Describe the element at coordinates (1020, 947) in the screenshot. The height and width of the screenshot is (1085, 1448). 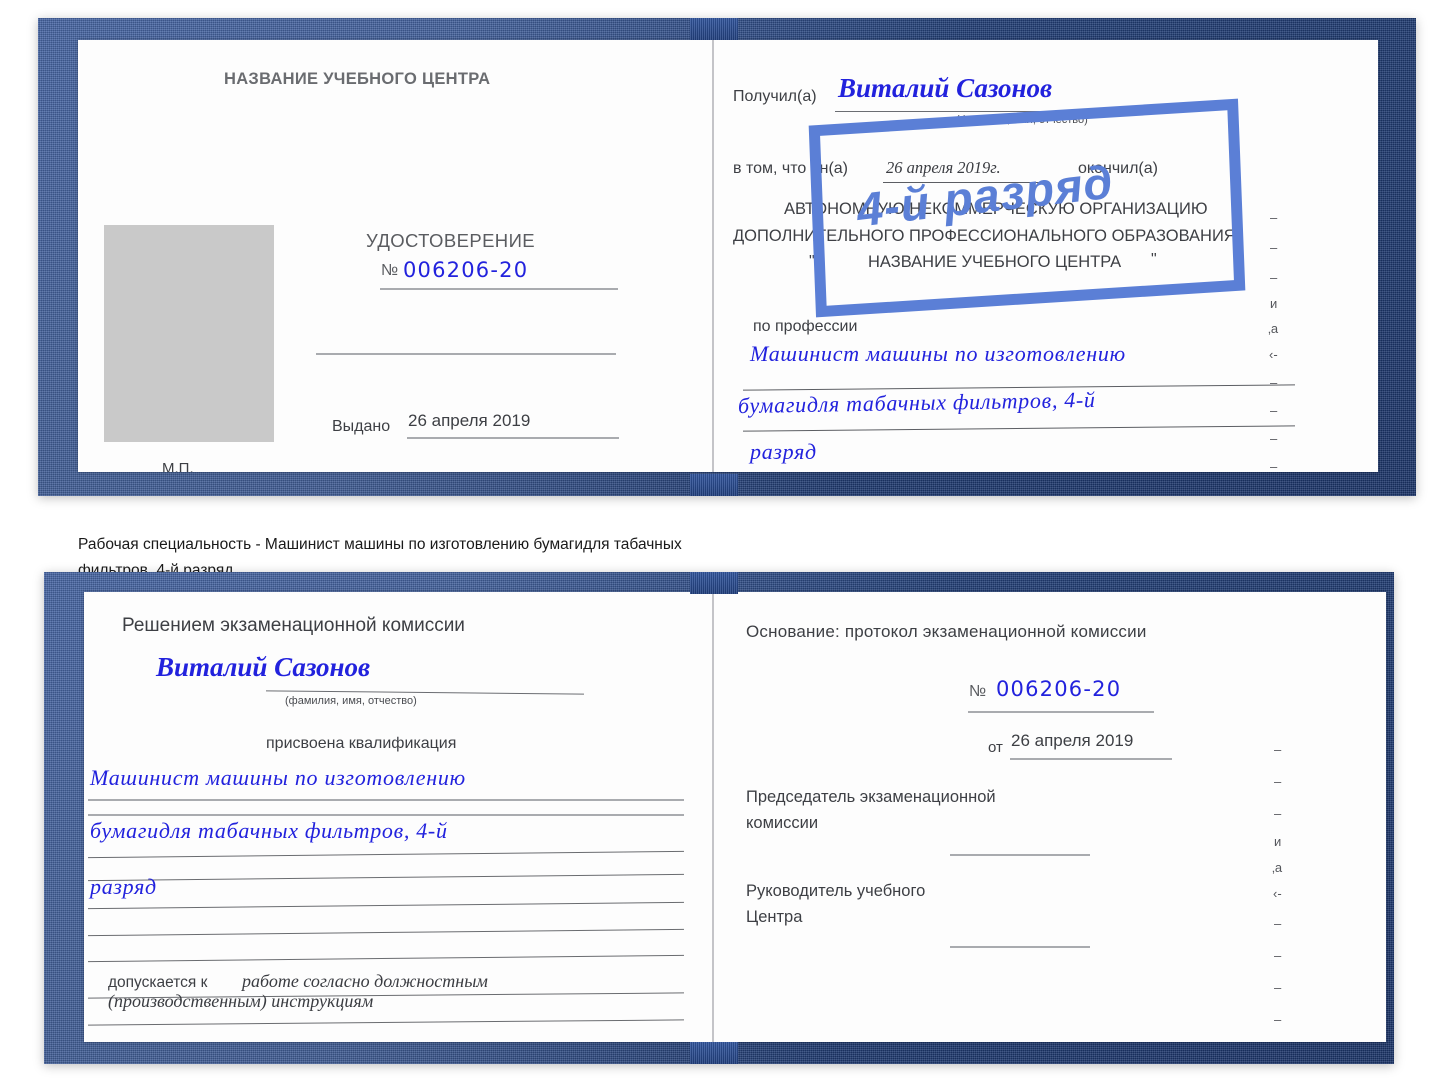
I see `director-signature-rule` at that location.